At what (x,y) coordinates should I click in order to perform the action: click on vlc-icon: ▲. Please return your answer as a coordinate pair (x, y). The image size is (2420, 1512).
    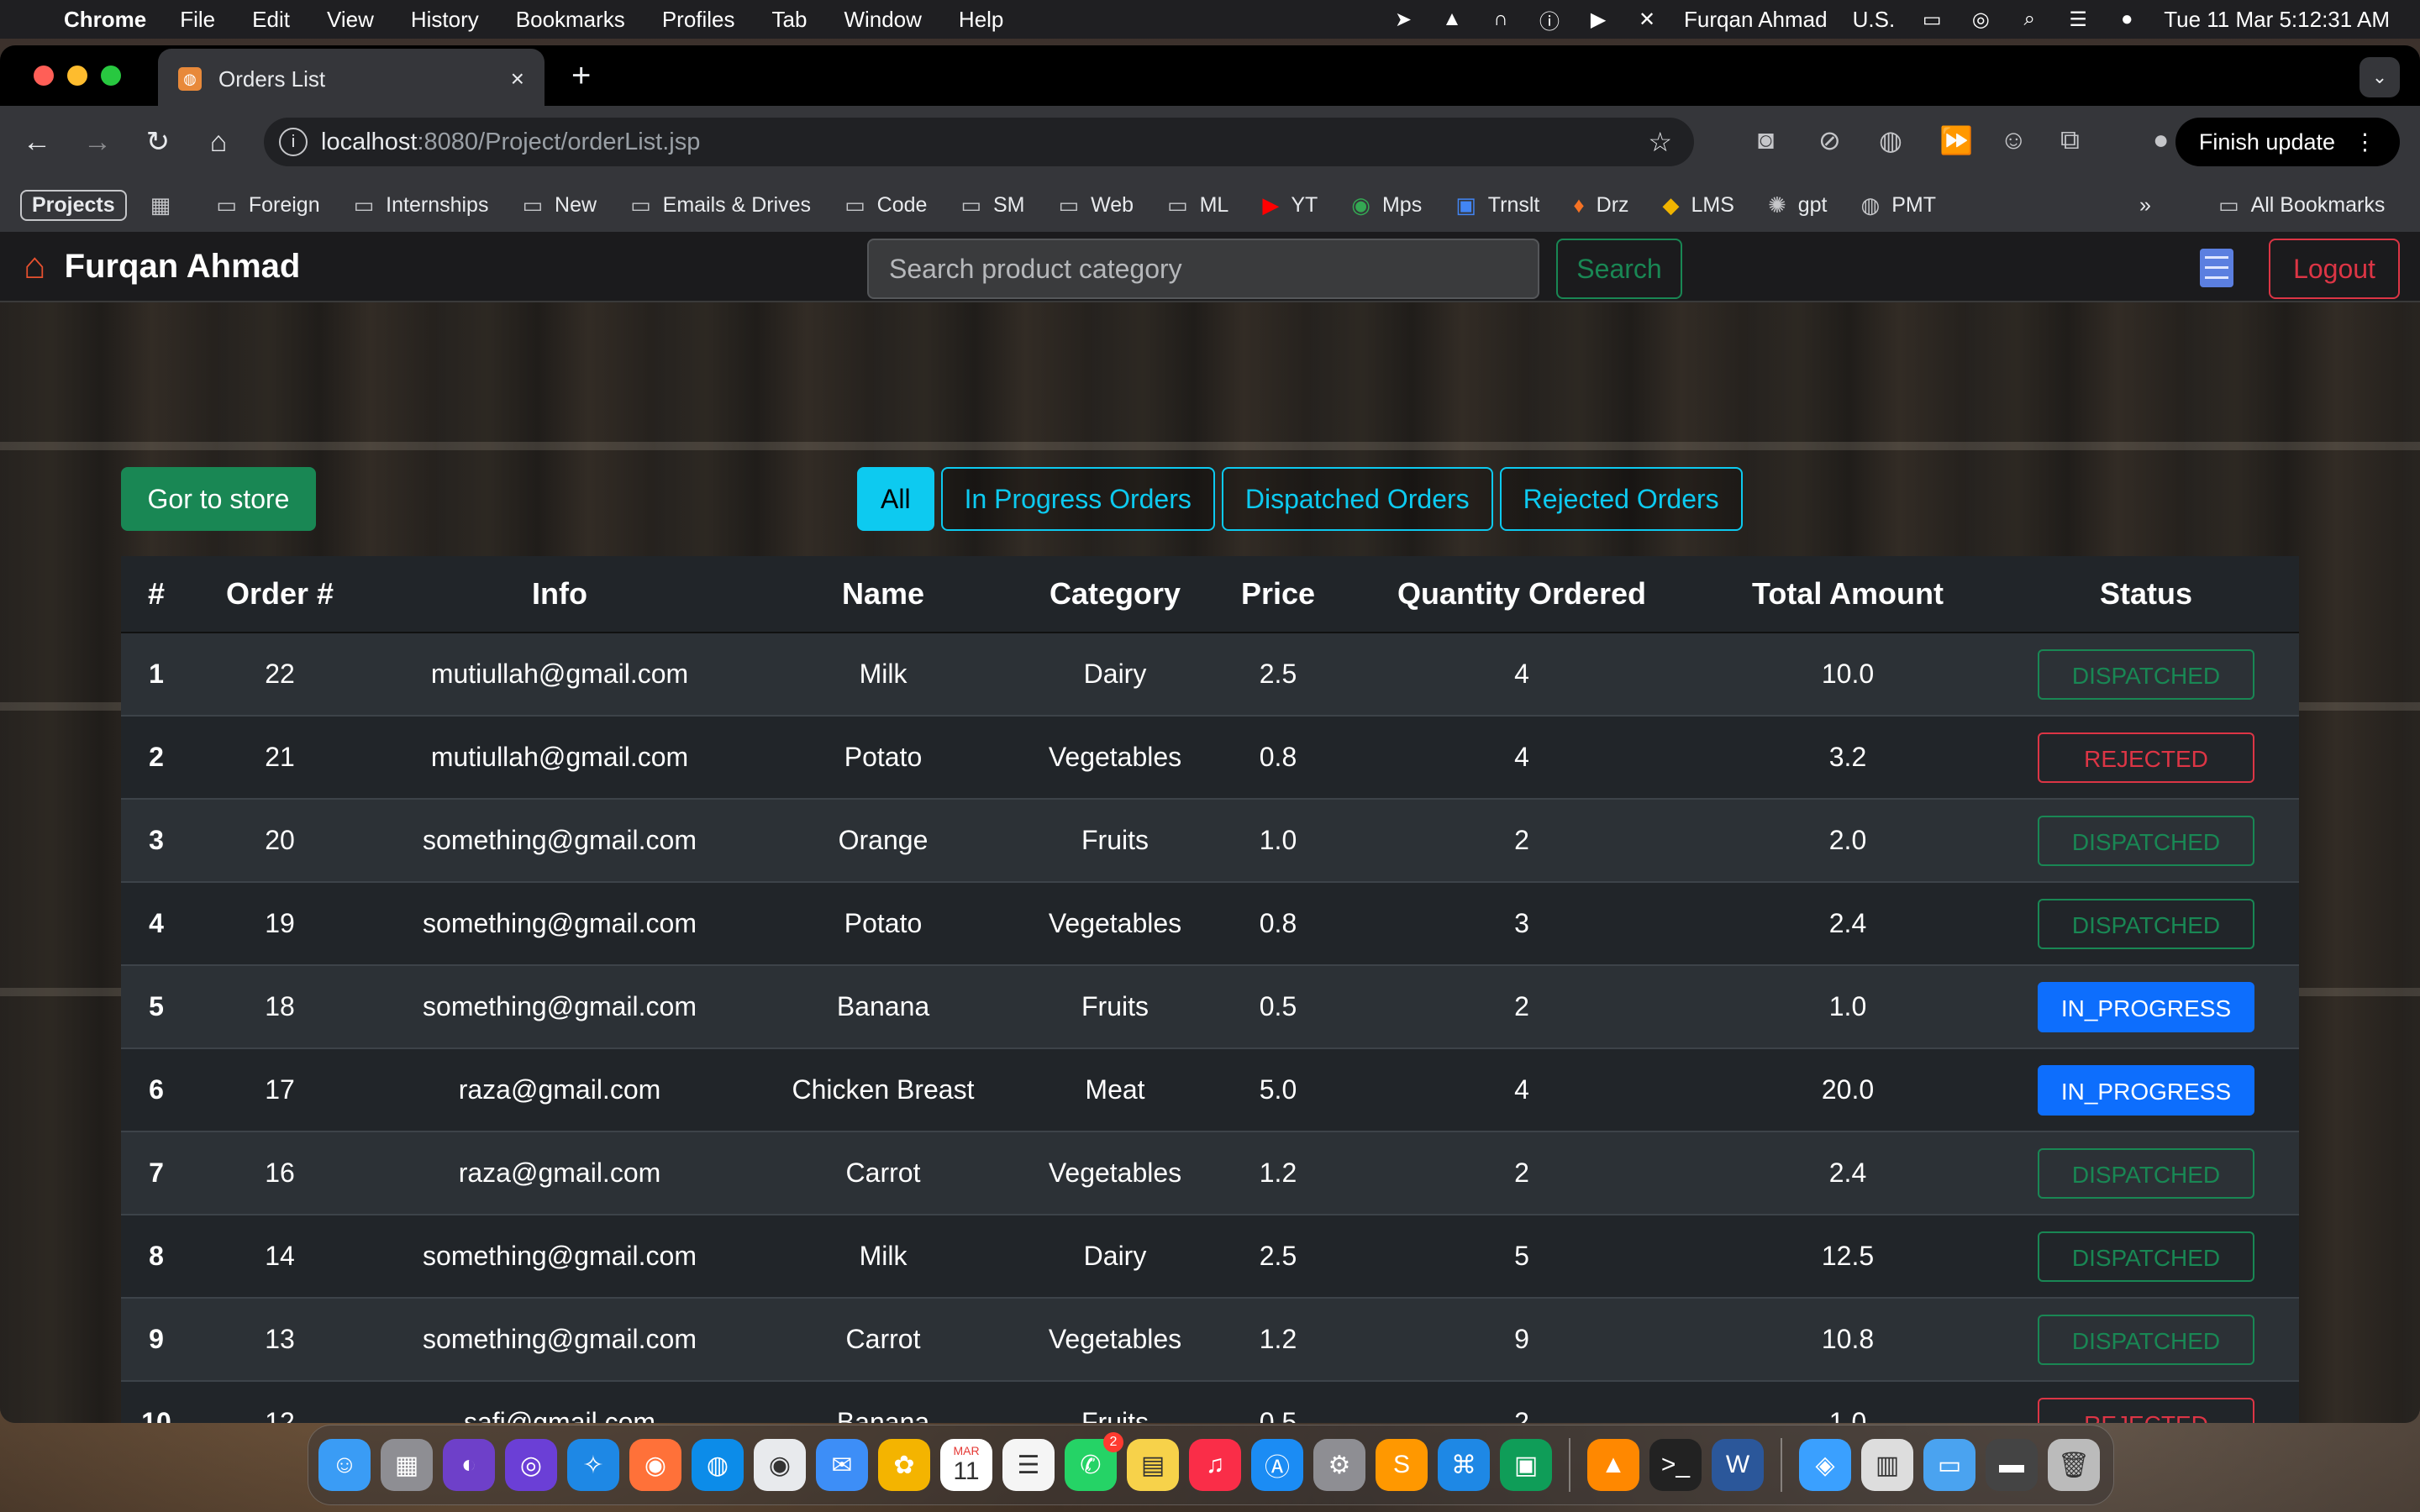
    Looking at the image, I should click on (1613, 1465).